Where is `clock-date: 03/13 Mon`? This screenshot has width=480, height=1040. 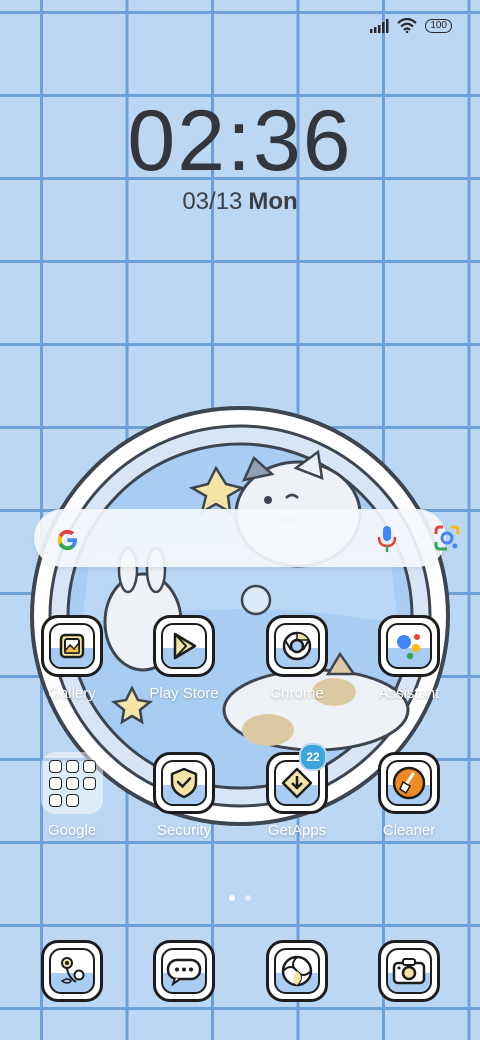
clock-date: 03/13 Mon is located at coordinates (240, 202).